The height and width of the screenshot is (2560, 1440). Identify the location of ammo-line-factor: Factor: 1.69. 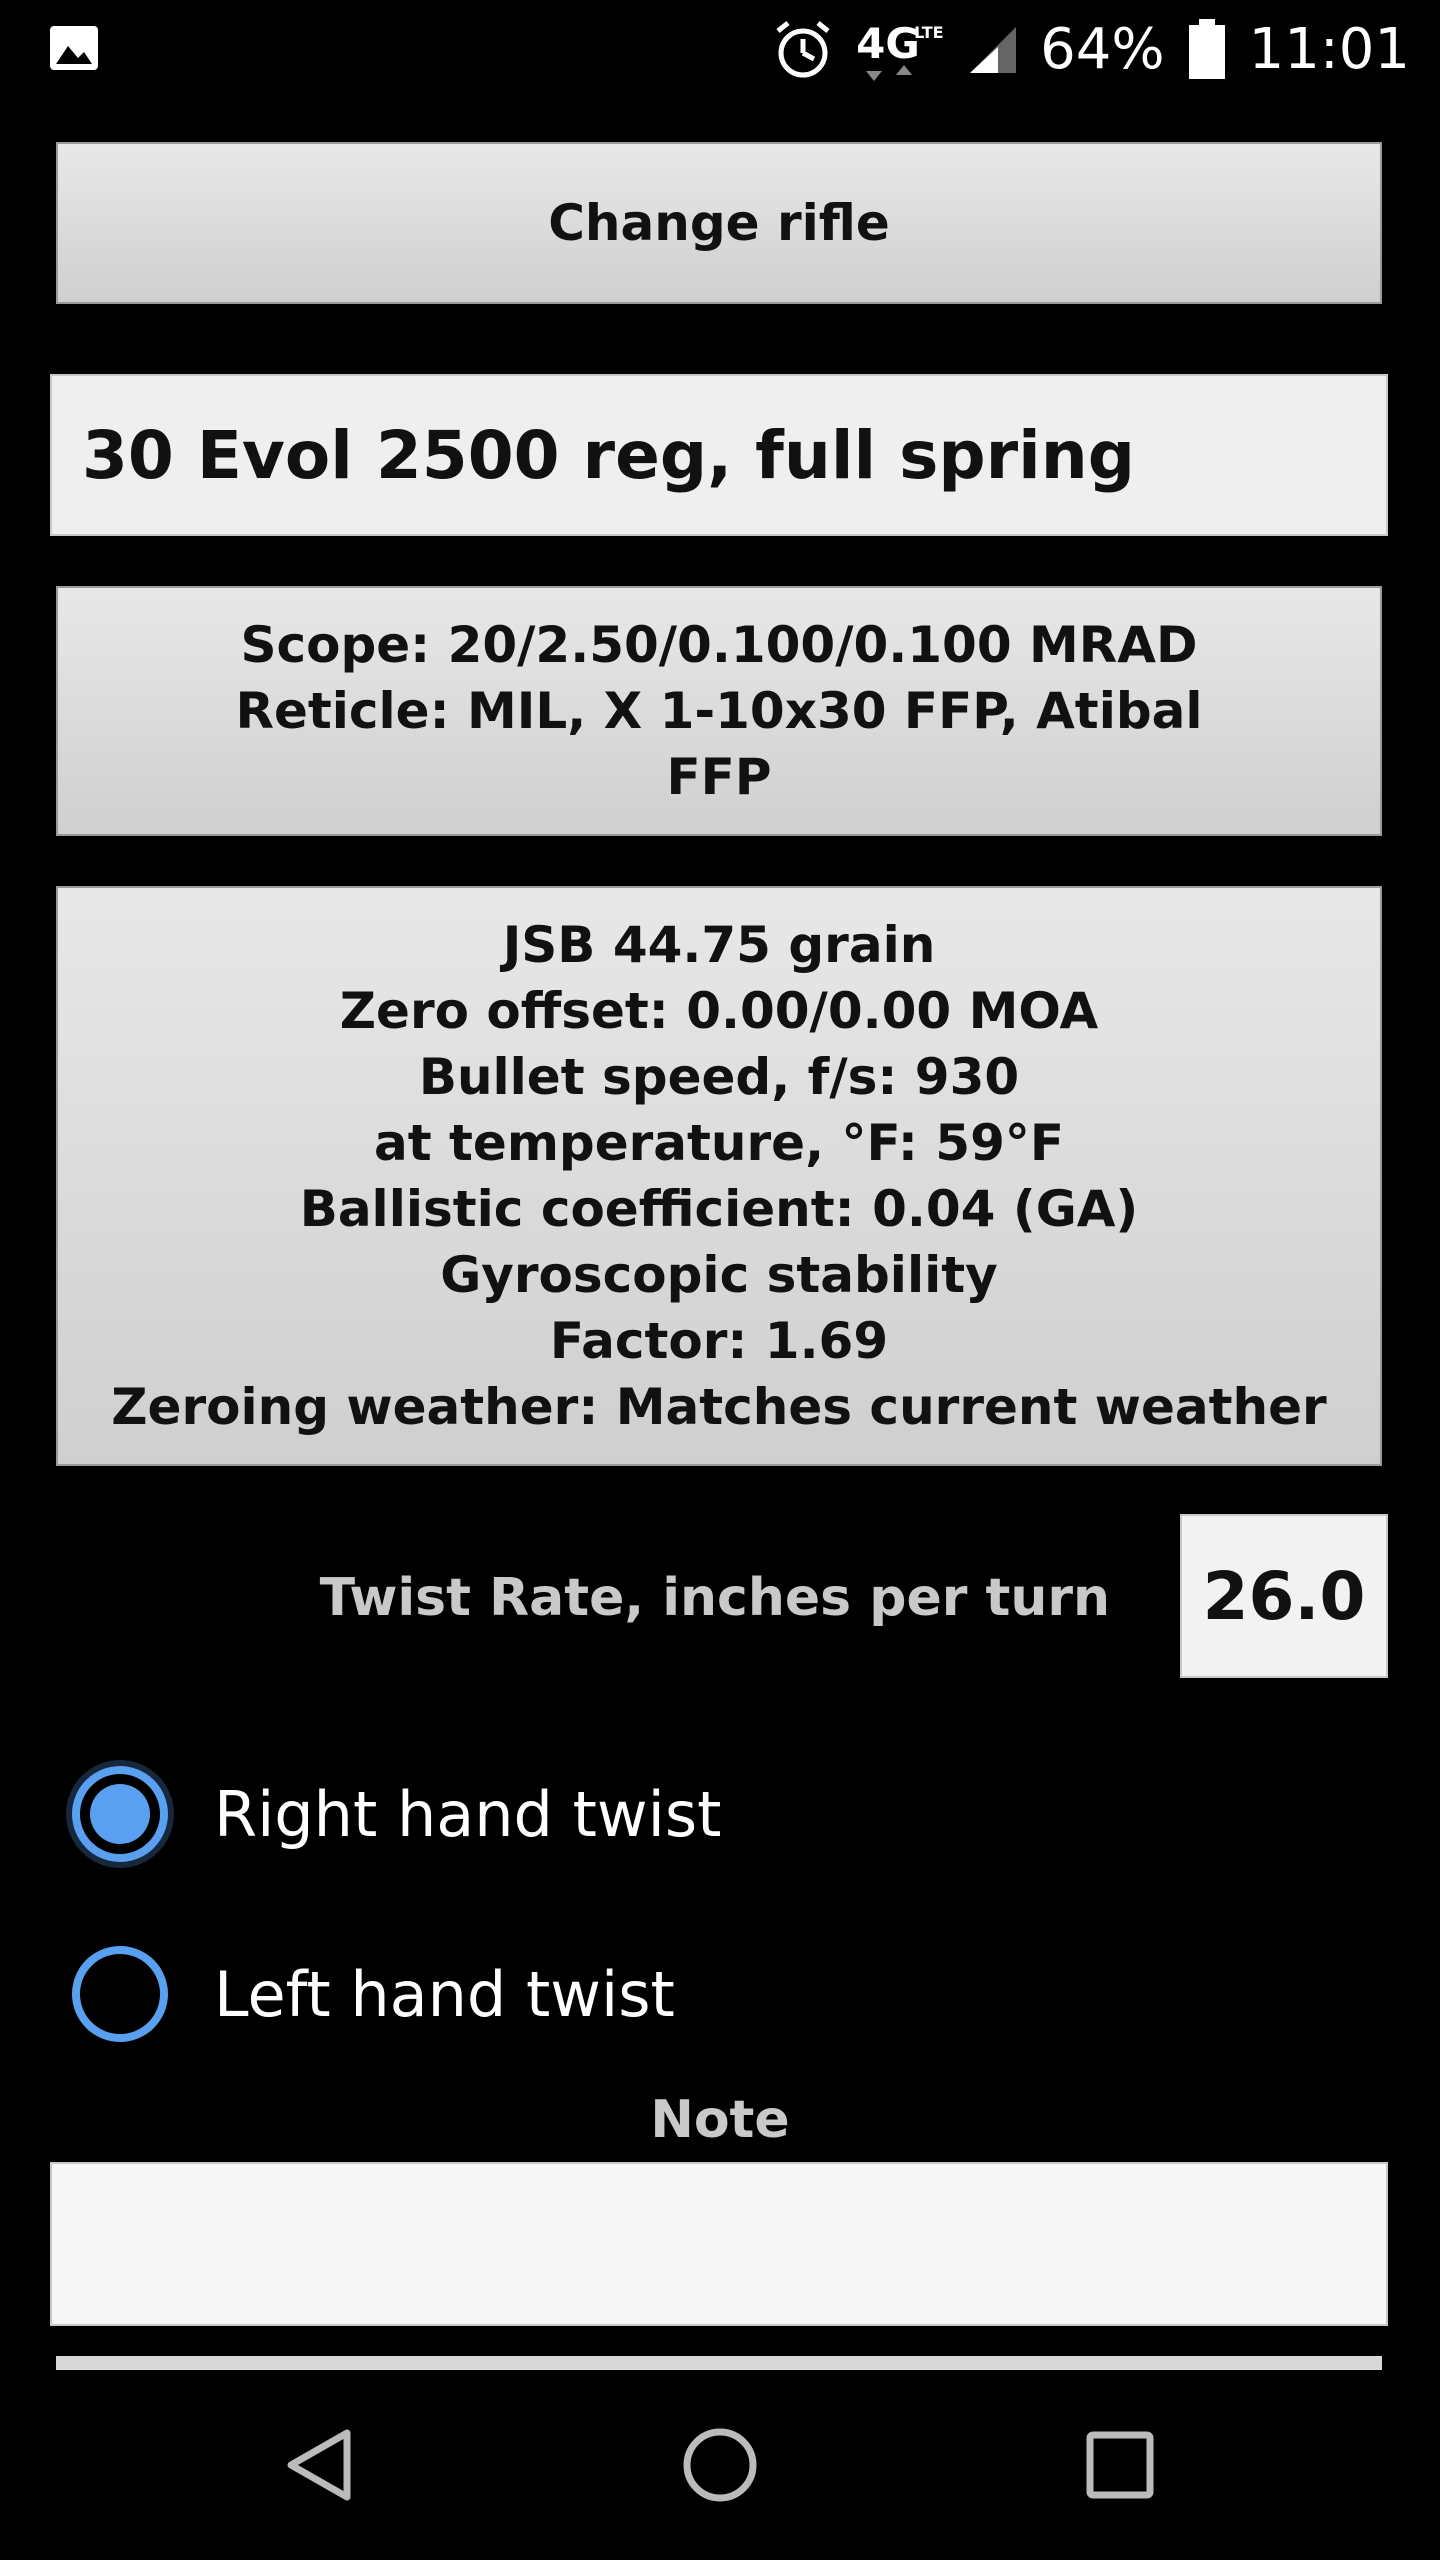
(719, 1341).